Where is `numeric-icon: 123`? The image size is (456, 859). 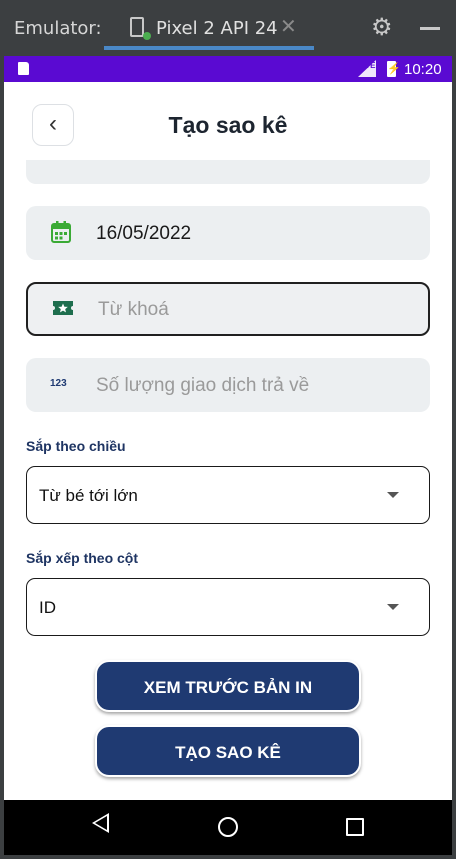
numeric-icon: 123 is located at coordinates (58, 383).